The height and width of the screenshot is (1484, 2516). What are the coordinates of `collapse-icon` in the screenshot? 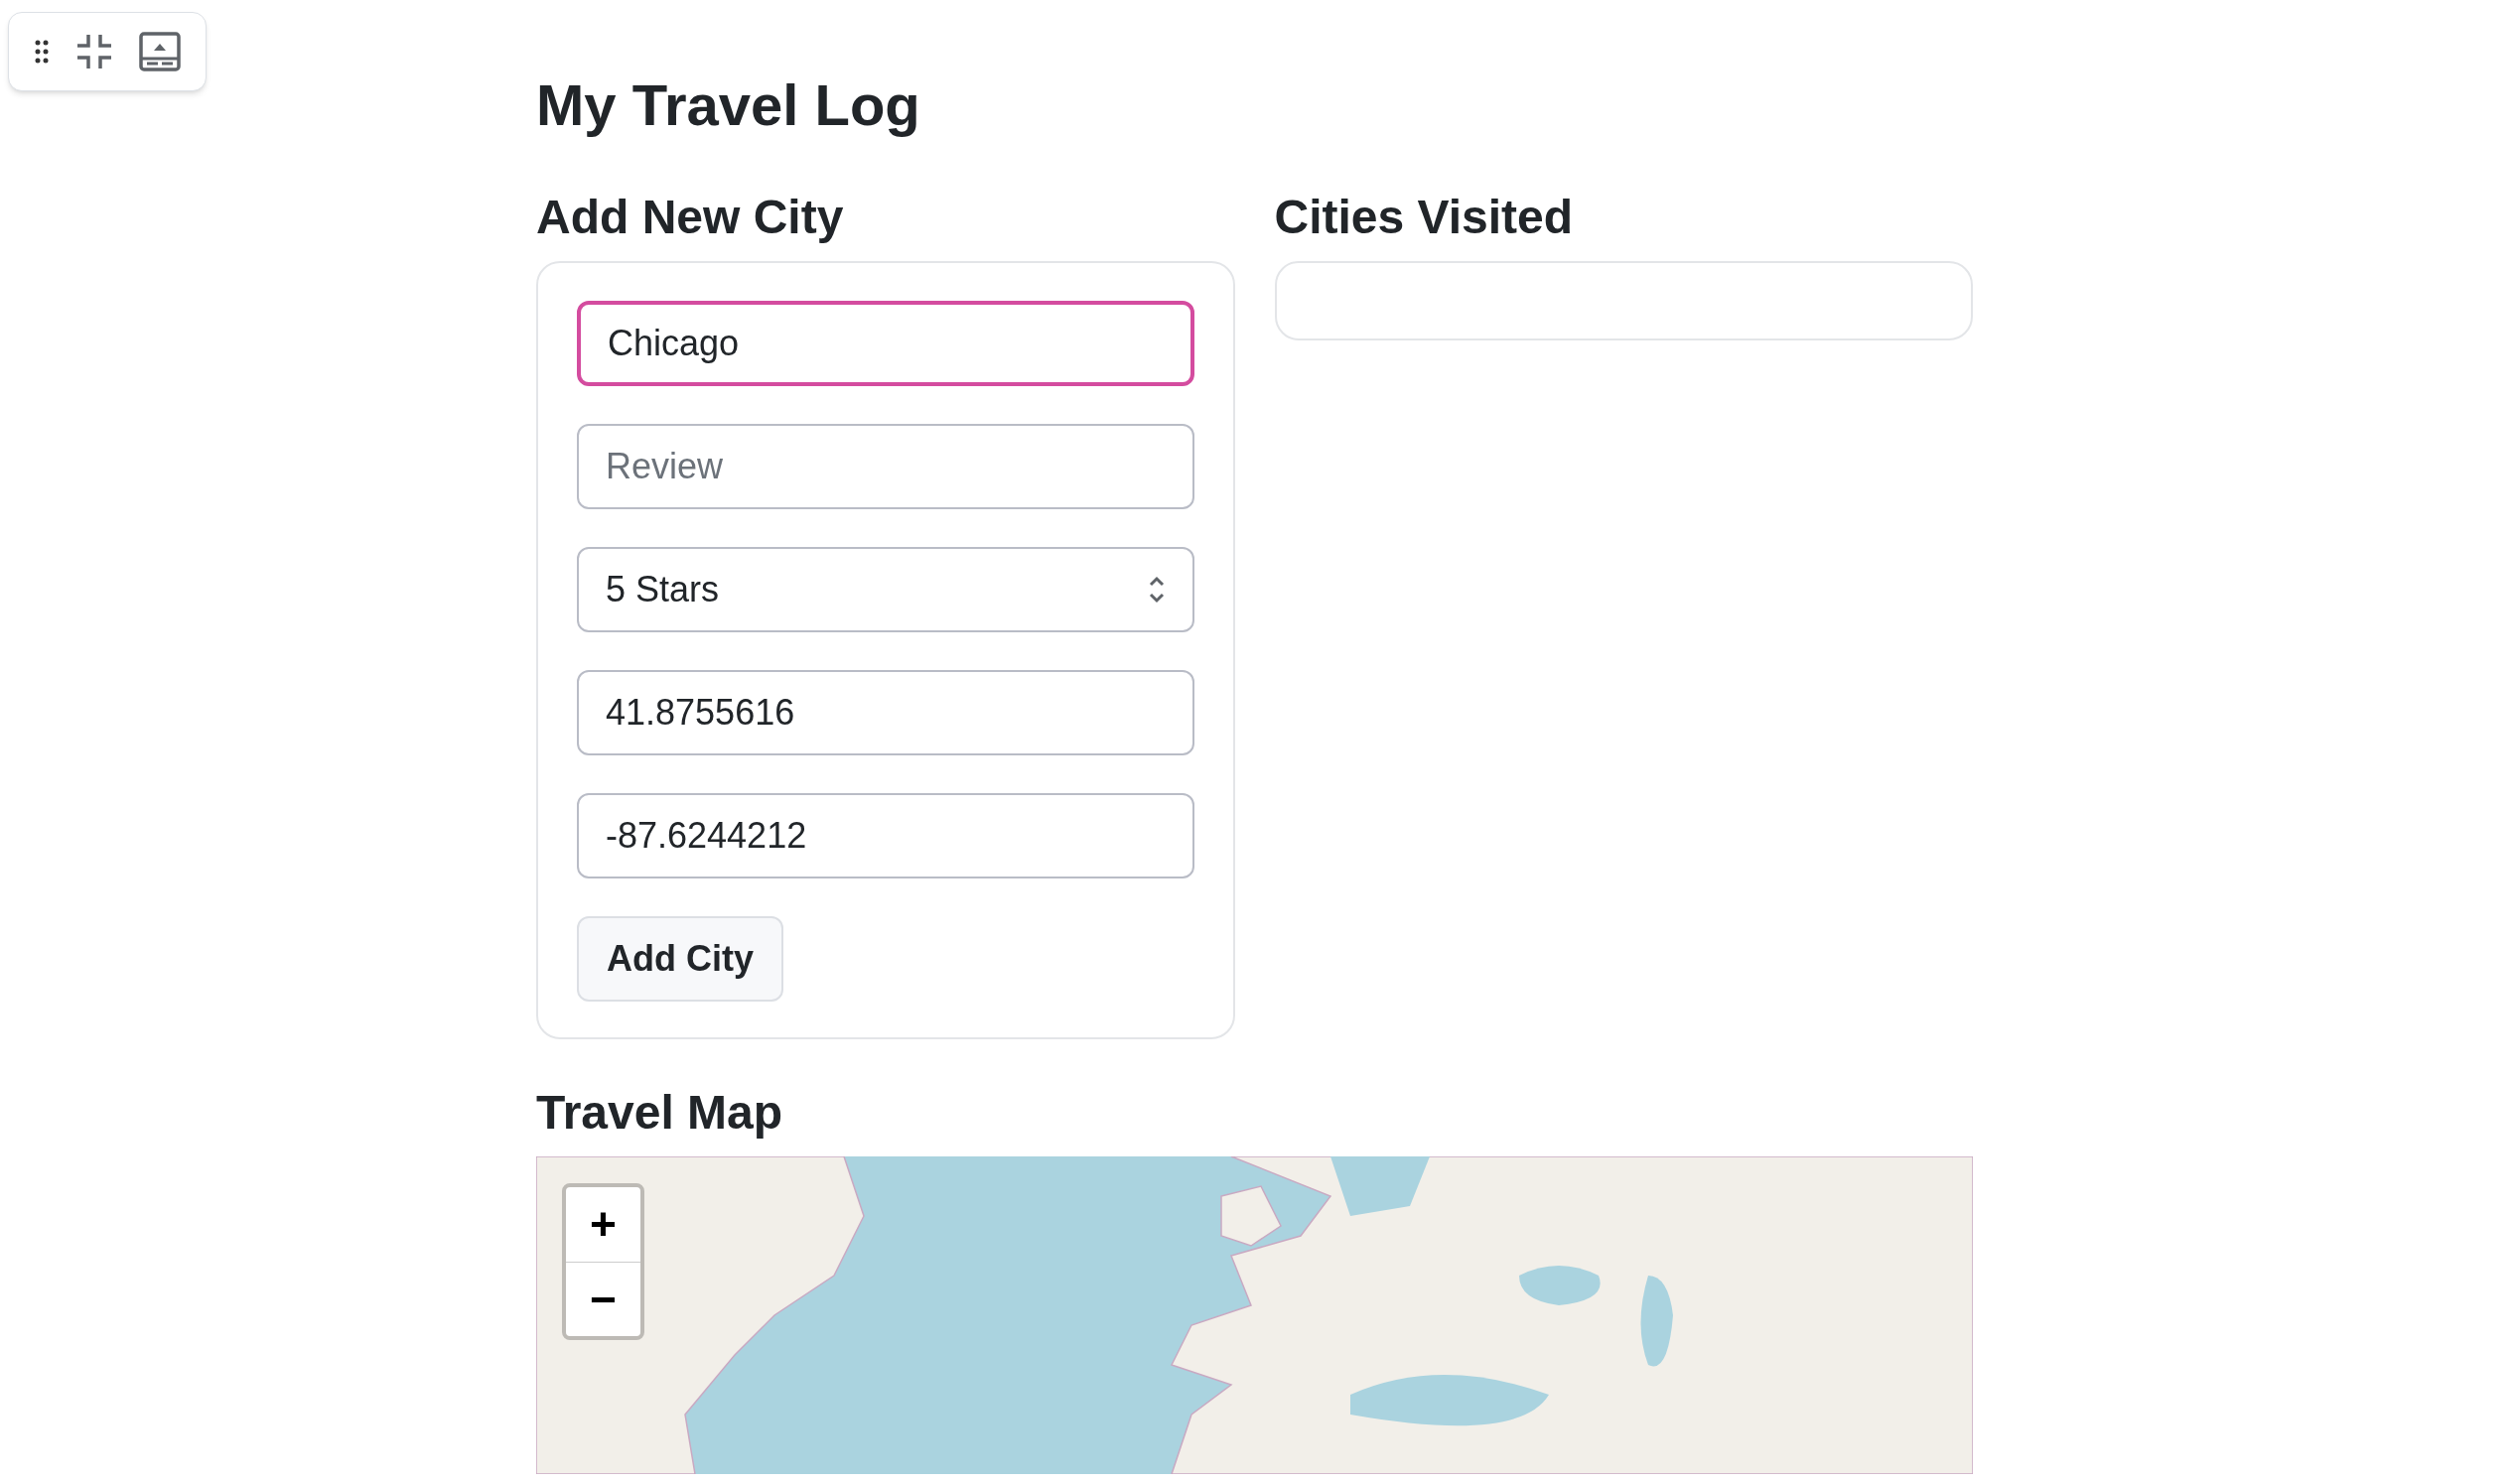 It's located at (94, 51).